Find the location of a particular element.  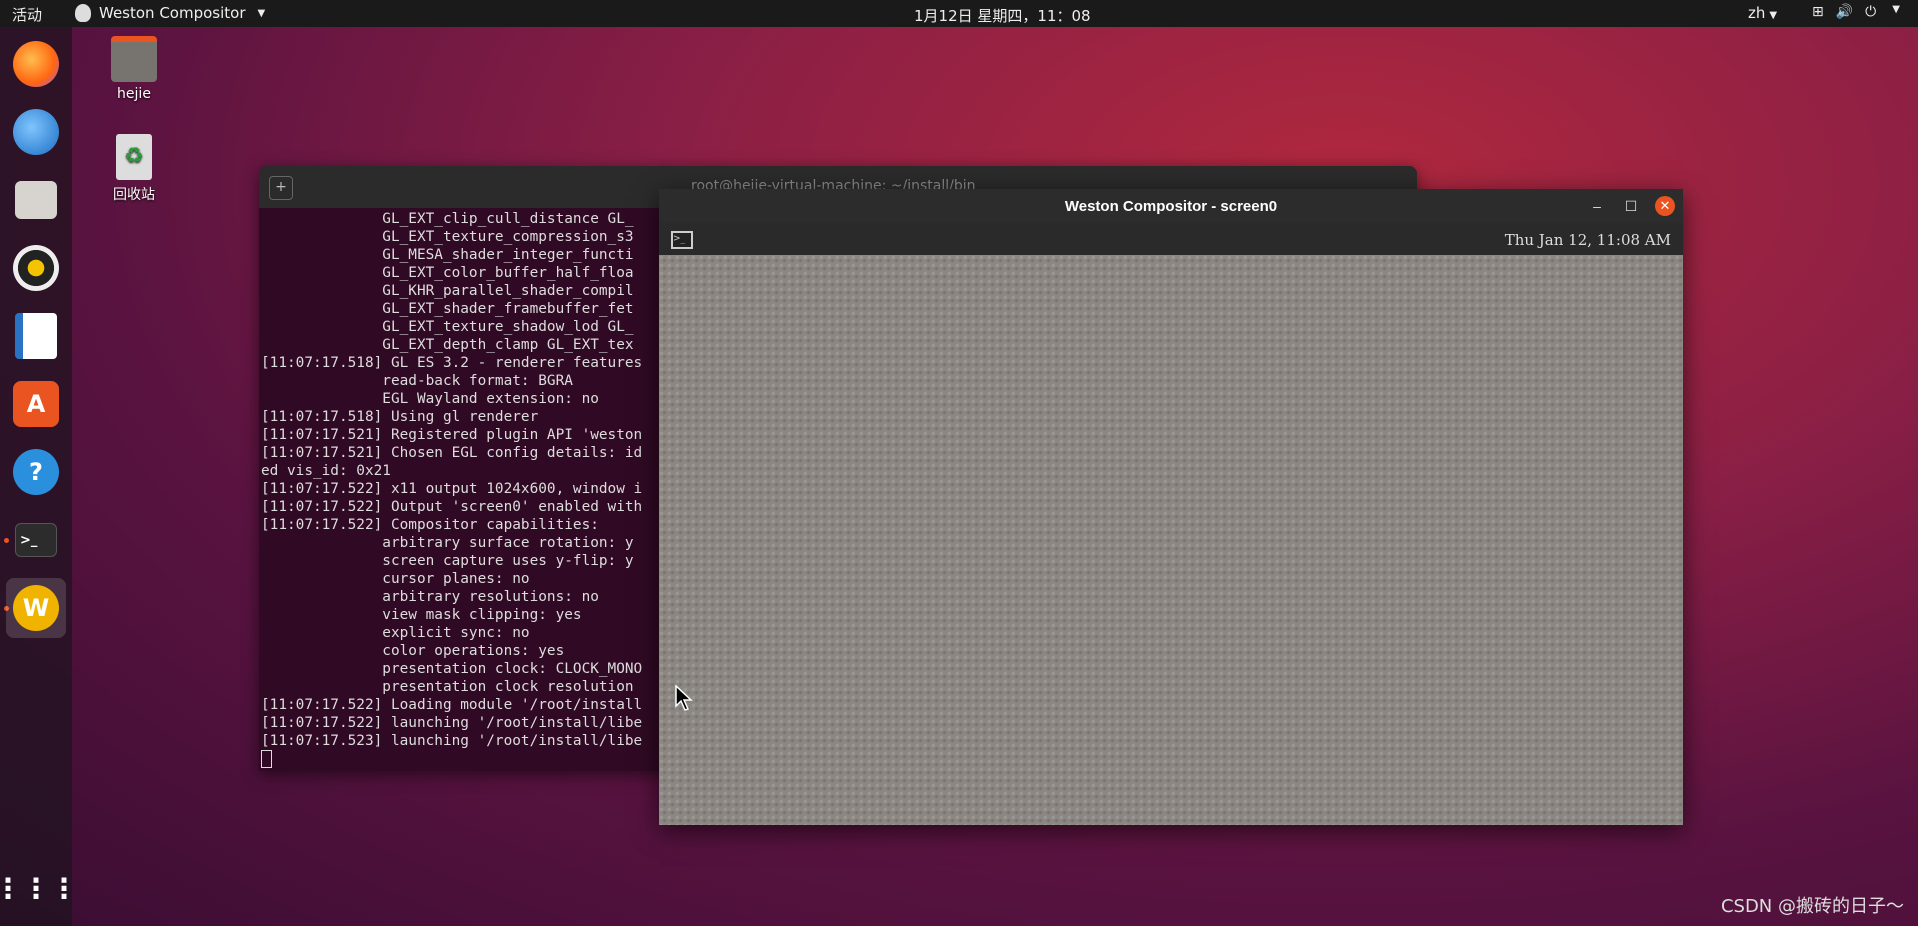

app-menu: Weston Compositor ▼ is located at coordinates (170, 13).